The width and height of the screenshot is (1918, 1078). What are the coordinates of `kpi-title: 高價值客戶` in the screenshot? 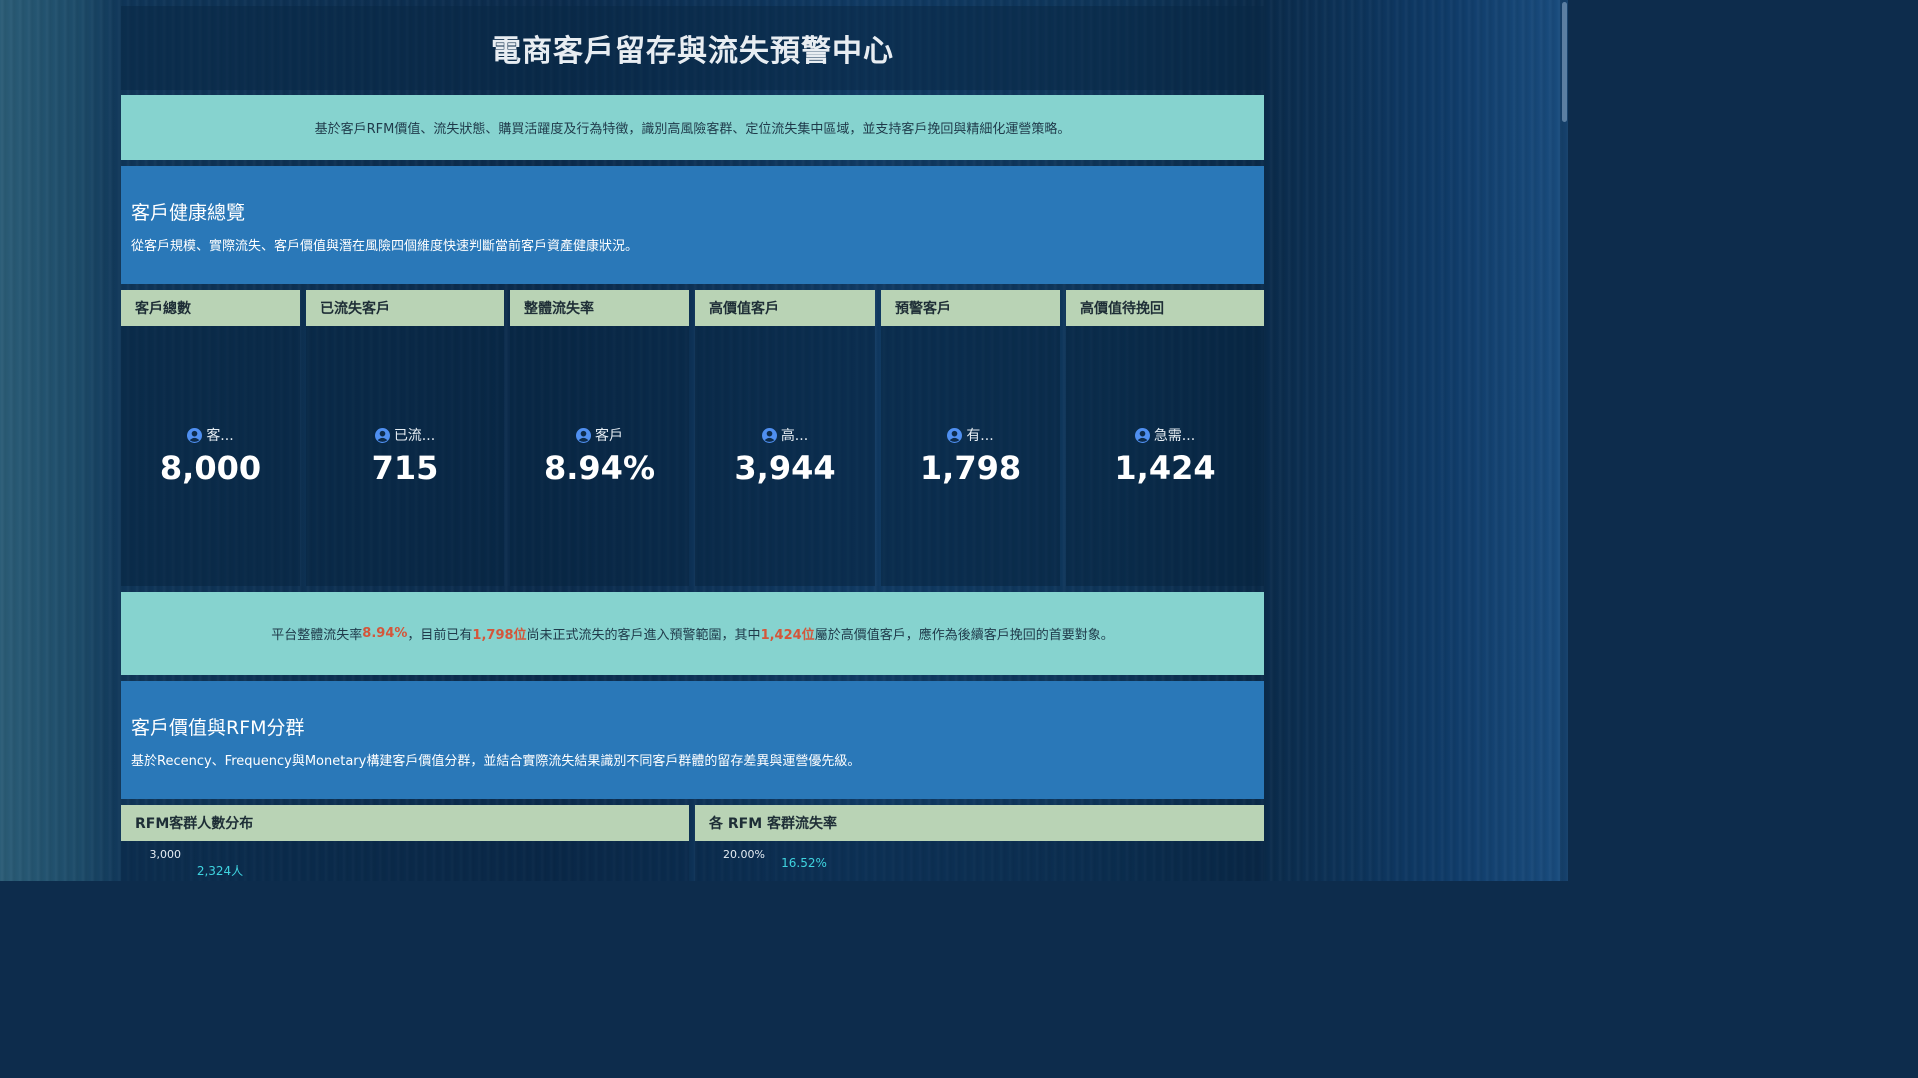 It's located at (785, 308).